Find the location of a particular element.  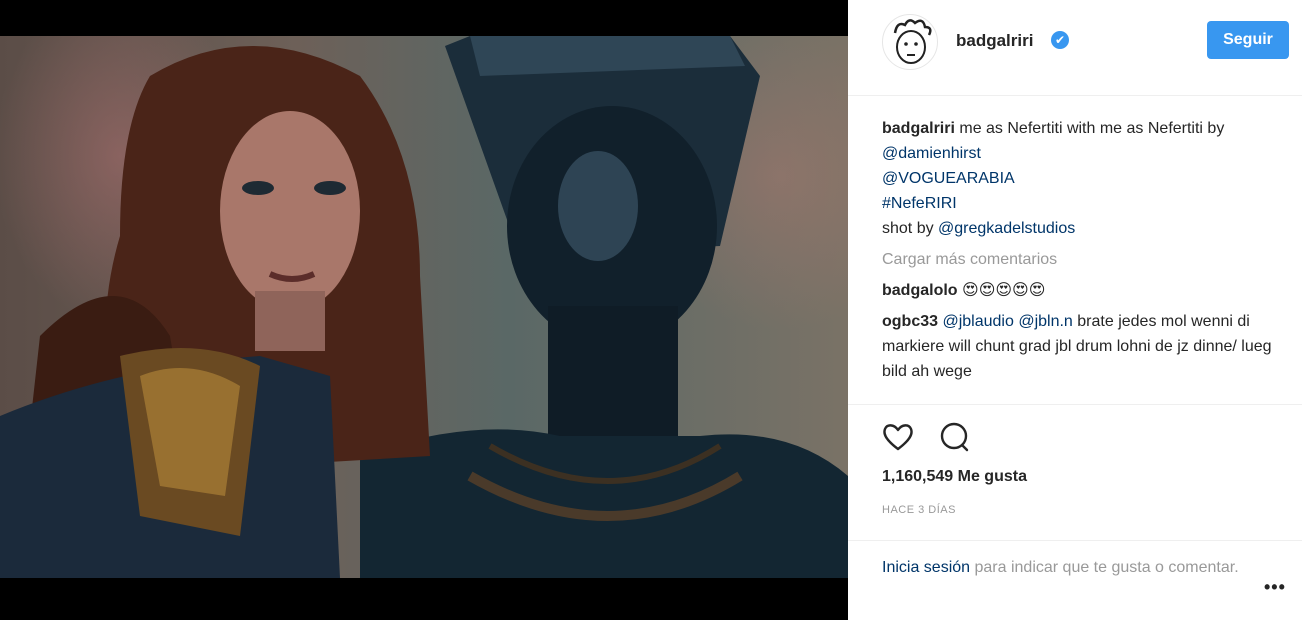

caption-text-1: me as Nefertiti with me as Nefertiti by is located at coordinates (1092, 128).